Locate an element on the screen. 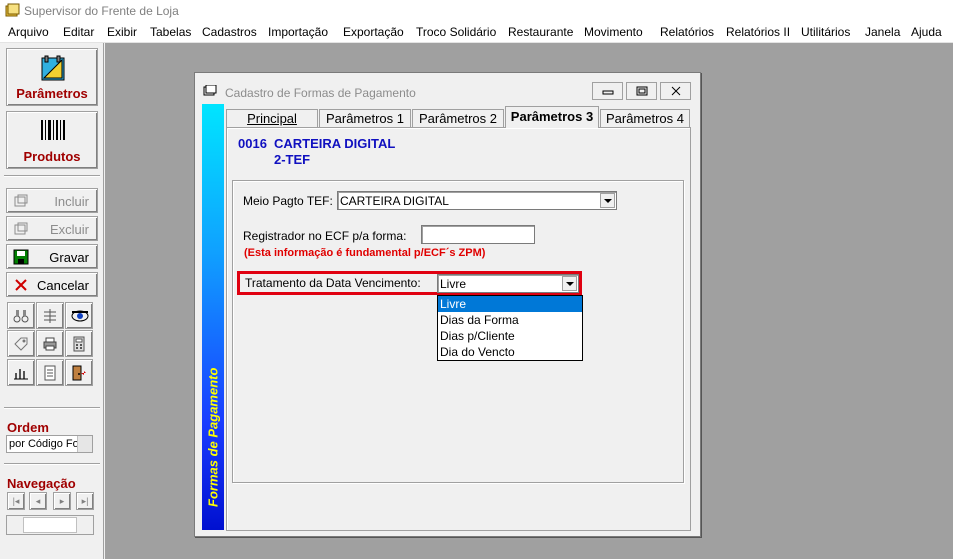 The width and height of the screenshot is (953, 559). exit-door-icon is located at coordinates (79, 373).